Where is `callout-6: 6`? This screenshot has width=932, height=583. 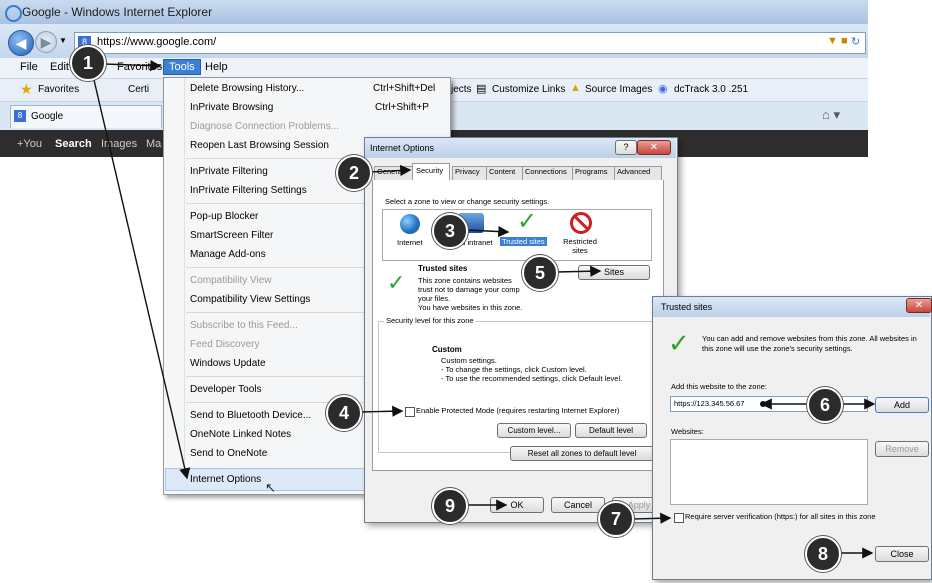 callout-6: 6 is located at coordinates (825, 405).